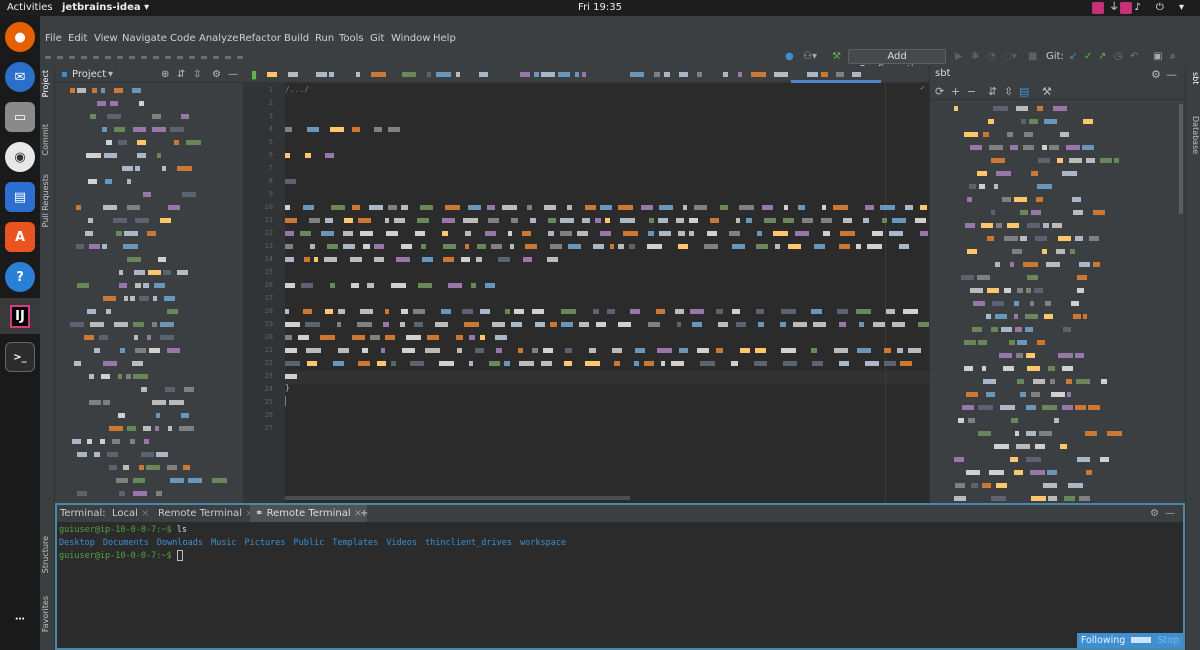 This screenshot has width=1200, height=650. Describe the element at coordinates (991, 57) in the screenshot. I see `coverage-icon: ◔` at that location.